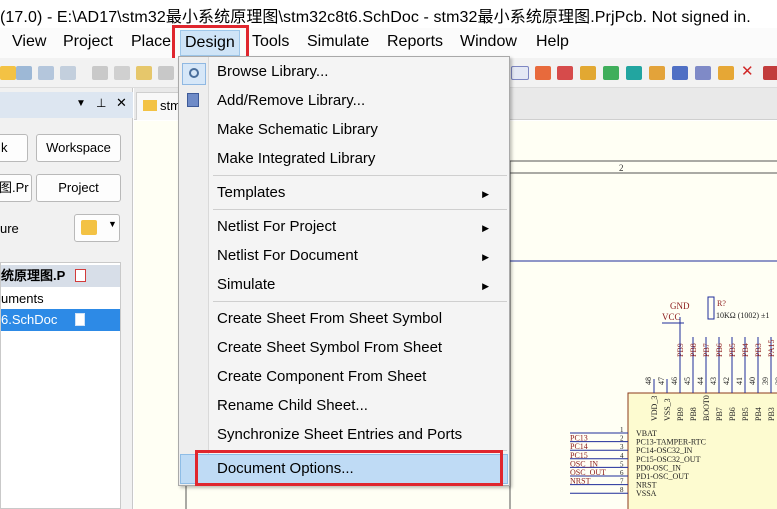 This screenshot has width=777, height=509. What do you see at coordinates (88, 42) in the screenshot?
I see `menu-project: Project` at bounding box center [88, 42].